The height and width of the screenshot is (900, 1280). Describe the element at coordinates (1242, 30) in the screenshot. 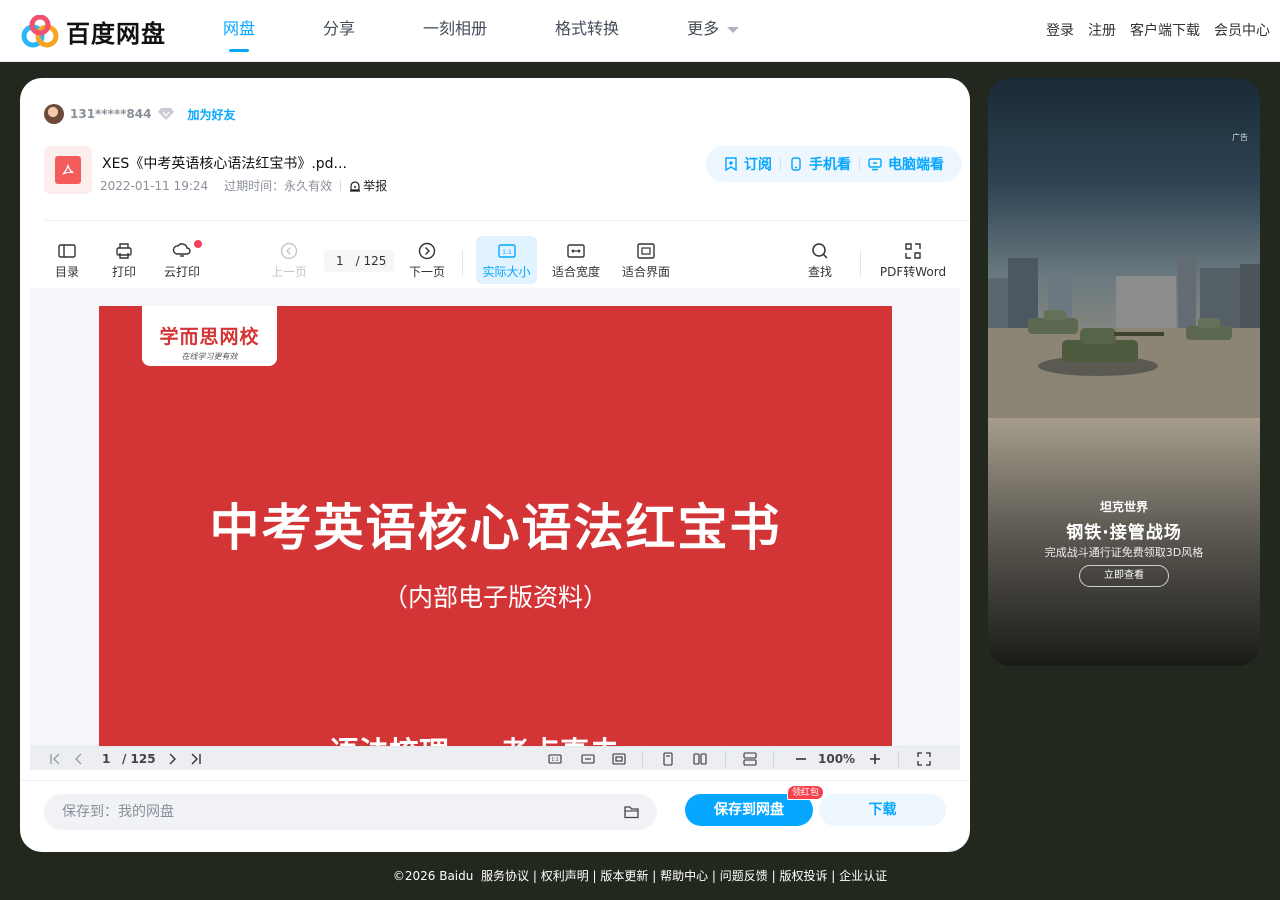

I see `member-center-link: 会员中心` at that location.